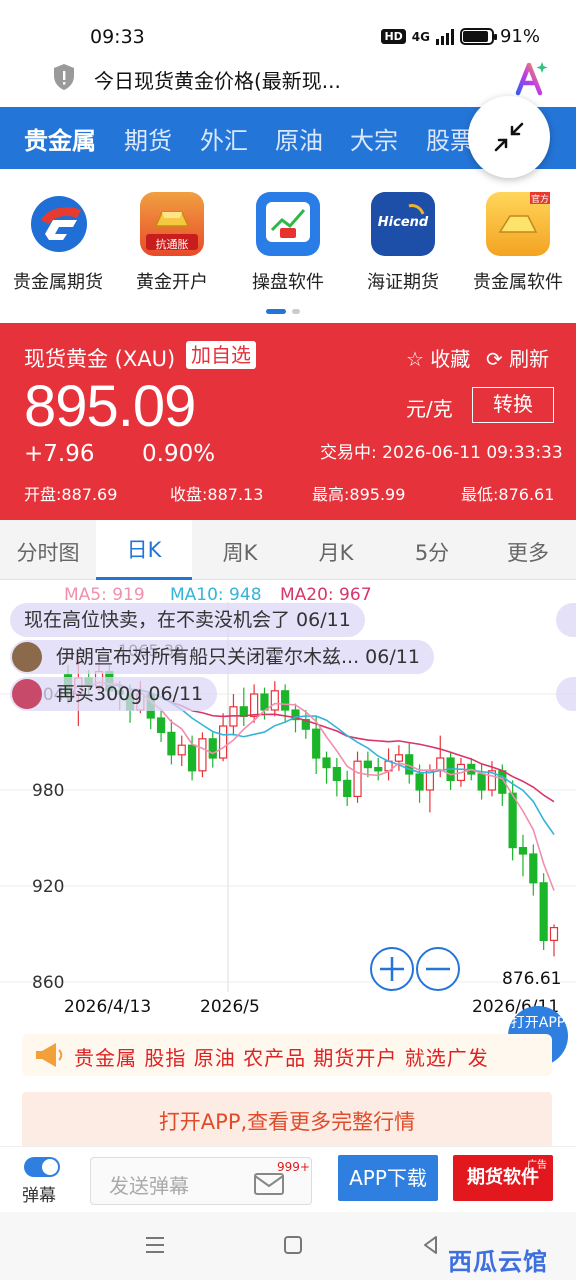  What do you see at coordinates (420, 36) in the screenshot?
I see `network-type: 4G` at bounding box center [420, 36].